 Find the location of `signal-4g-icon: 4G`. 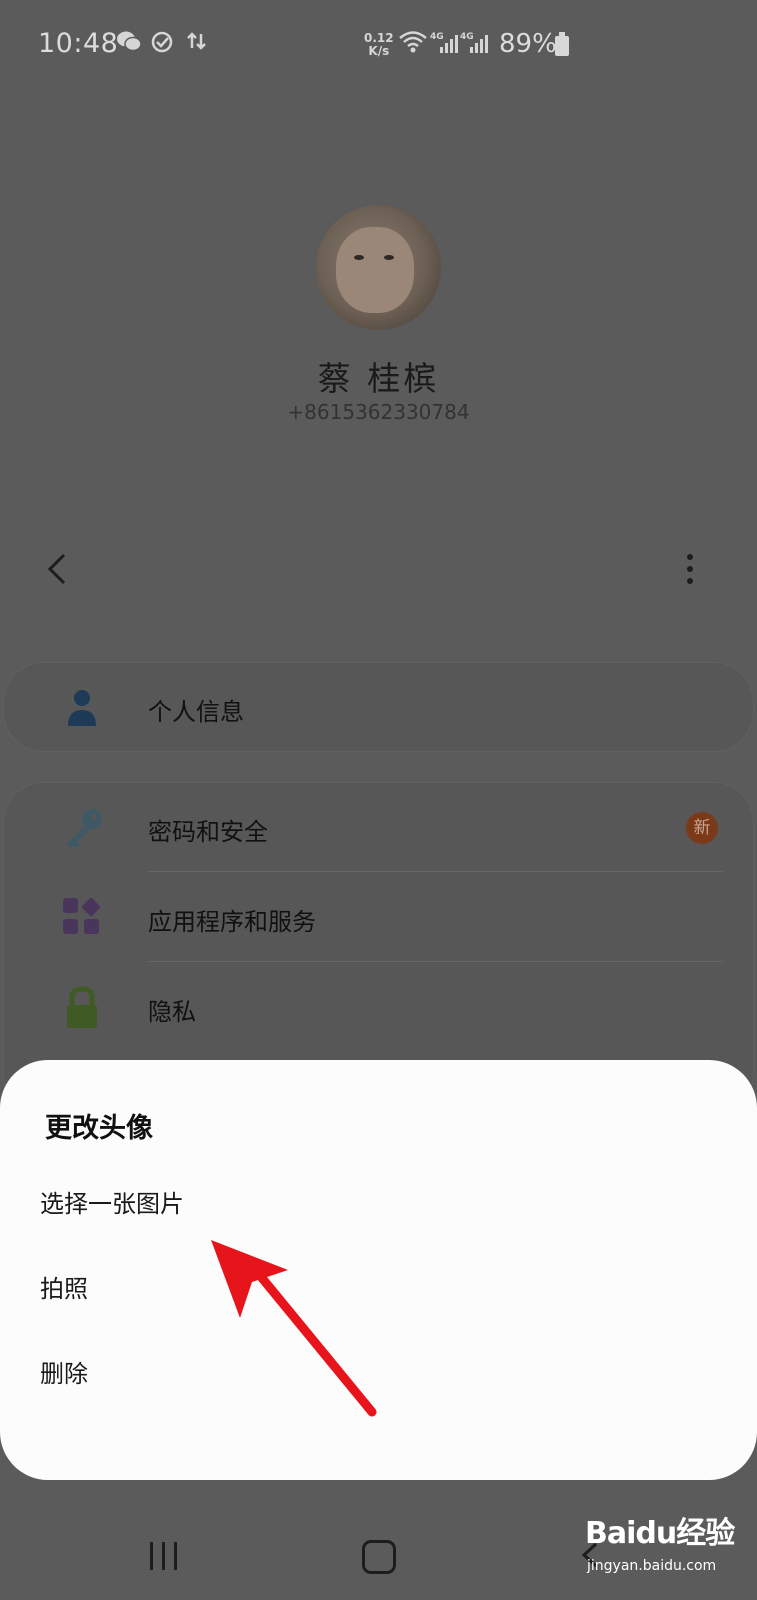

signal-4g-icon: 4G is located at coordinates (444, 45).